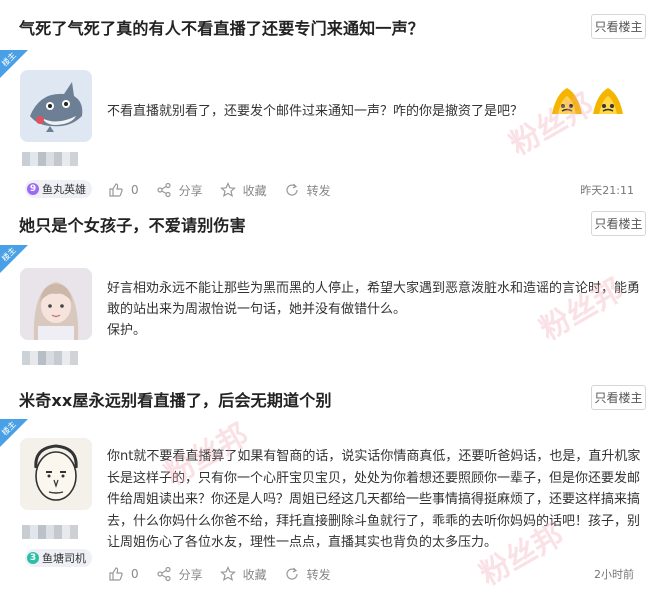 The width and height of the screenshot is (650, 591). I want to click on fan-badge: 3 鱼塘司机, so click(58, 558).